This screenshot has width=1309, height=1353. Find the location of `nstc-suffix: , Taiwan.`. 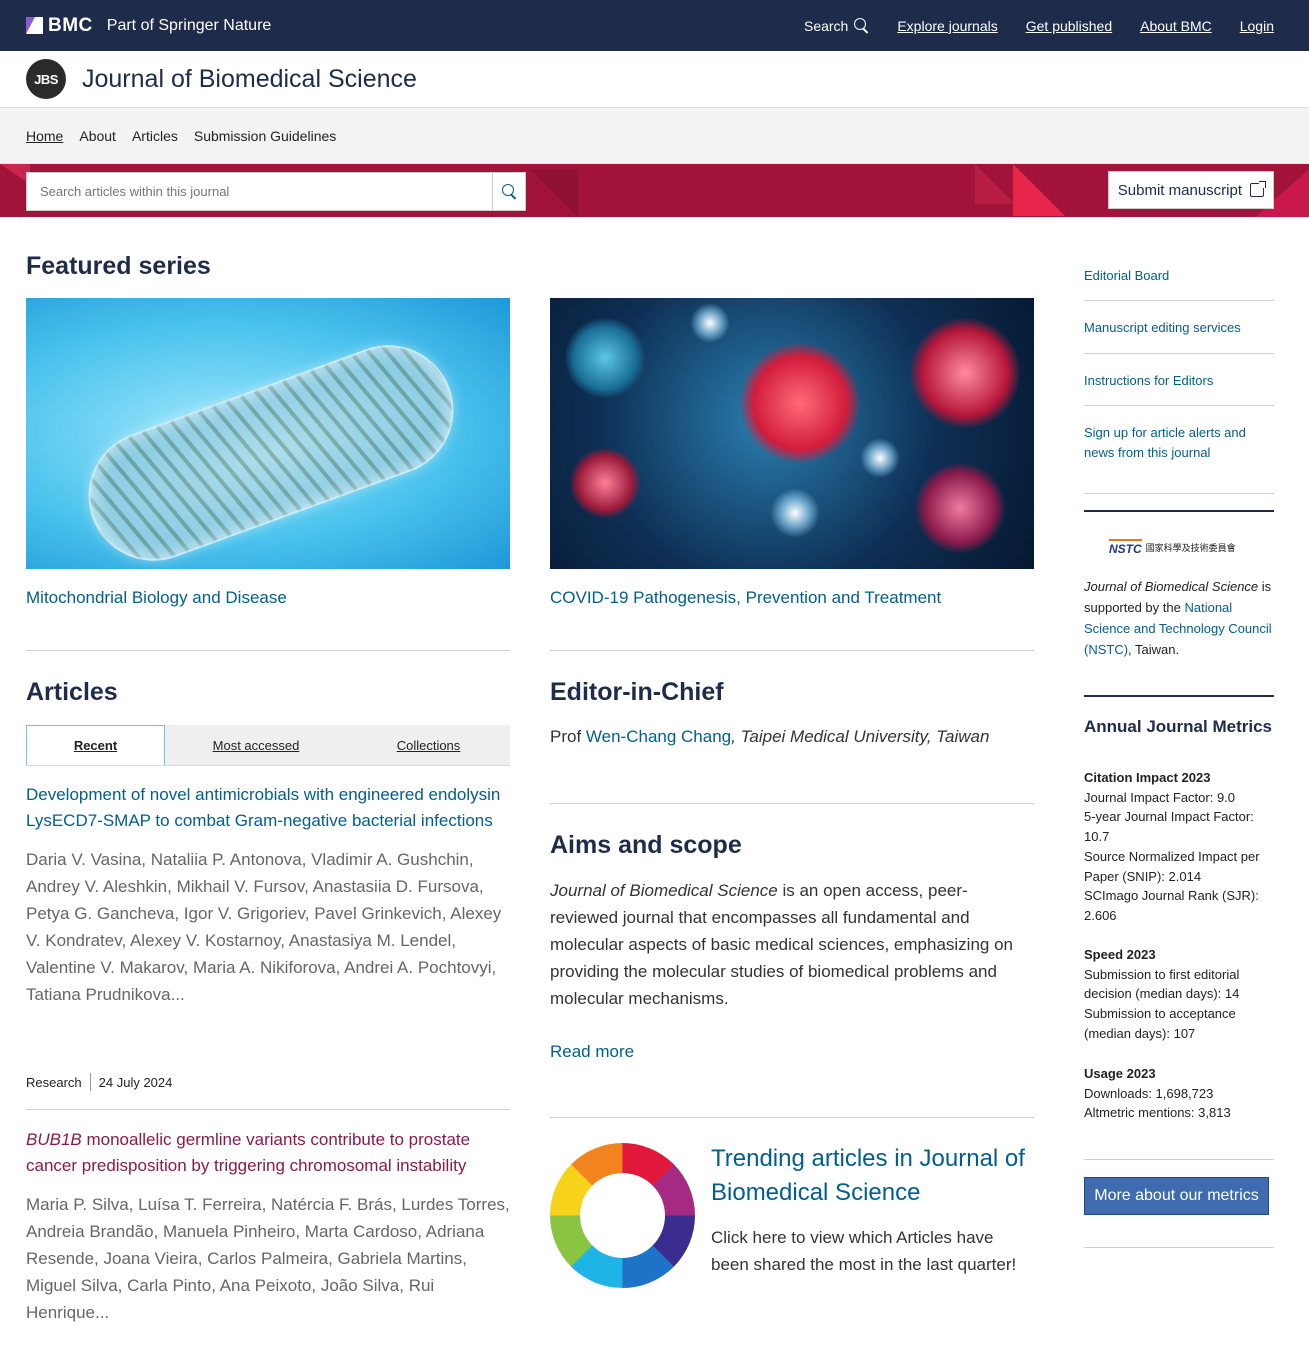

nstc-suffix: , Taiwan. is located at coordinates (1154, 649).